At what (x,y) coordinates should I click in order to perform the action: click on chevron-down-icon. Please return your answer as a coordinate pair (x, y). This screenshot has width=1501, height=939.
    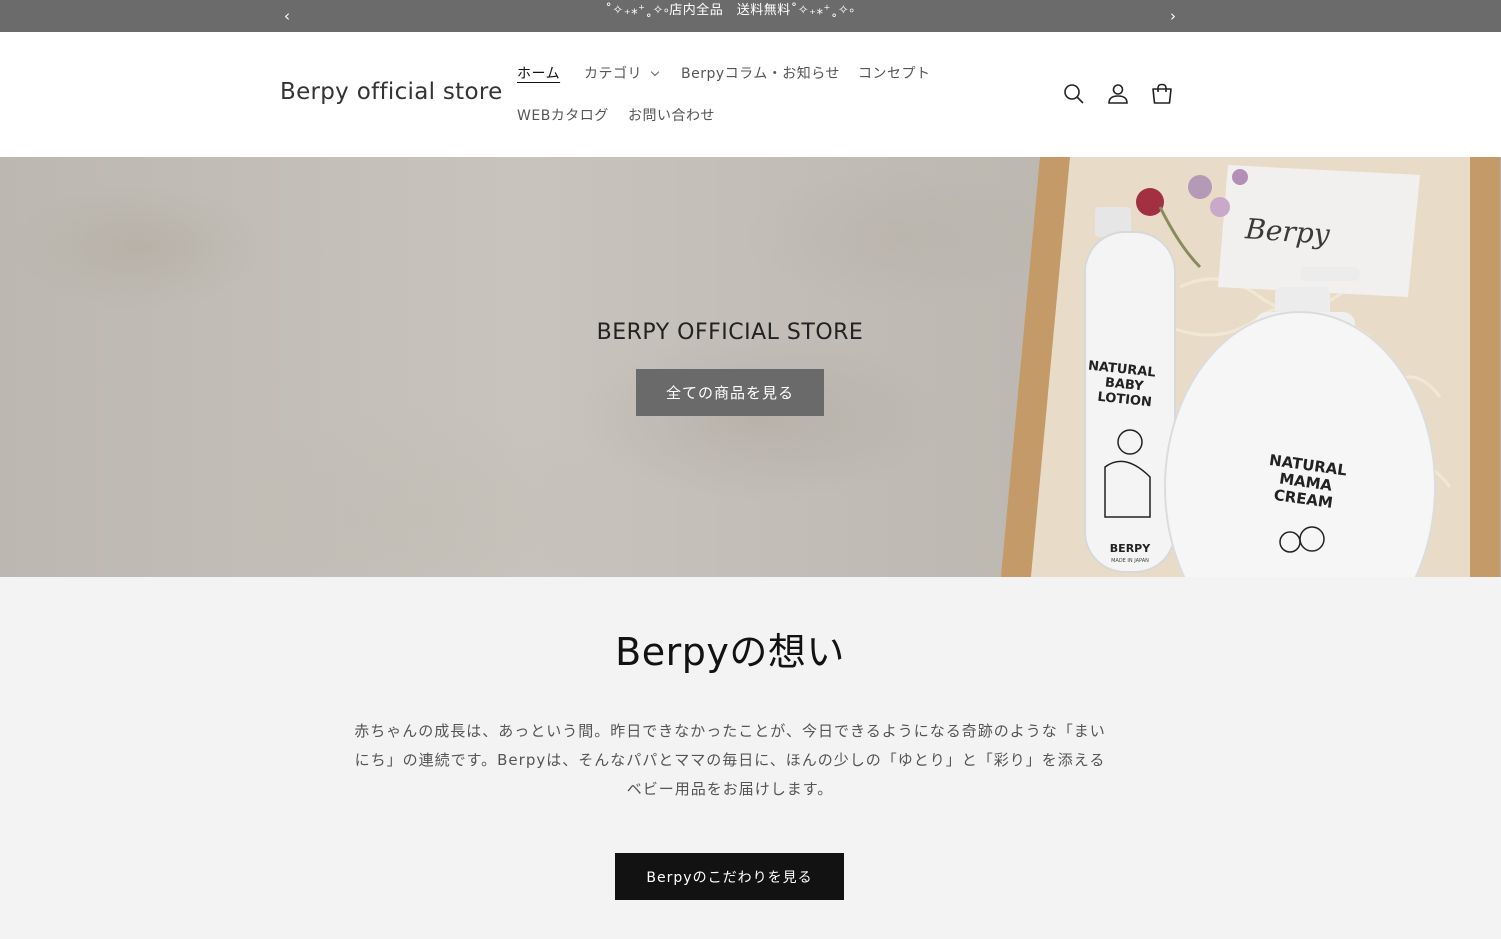
    Looking at the image, I should click on (655, 72).